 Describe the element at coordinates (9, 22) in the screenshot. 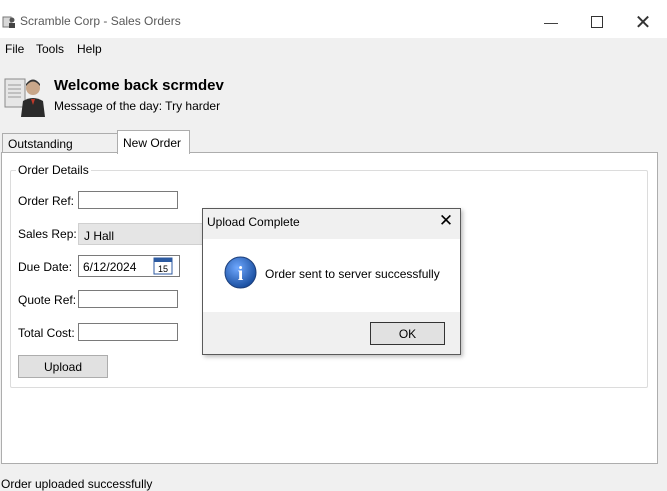

I see `app-icon` at that location.